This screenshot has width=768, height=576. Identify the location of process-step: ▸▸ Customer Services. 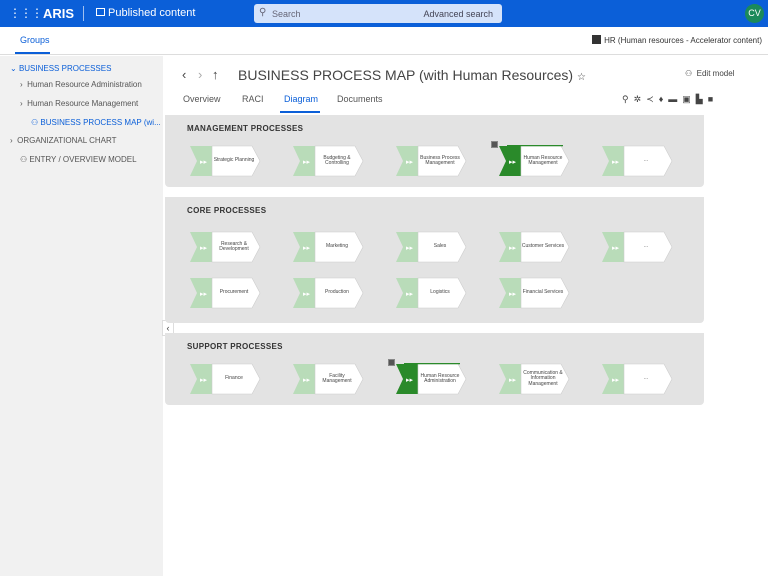
(535, 247).